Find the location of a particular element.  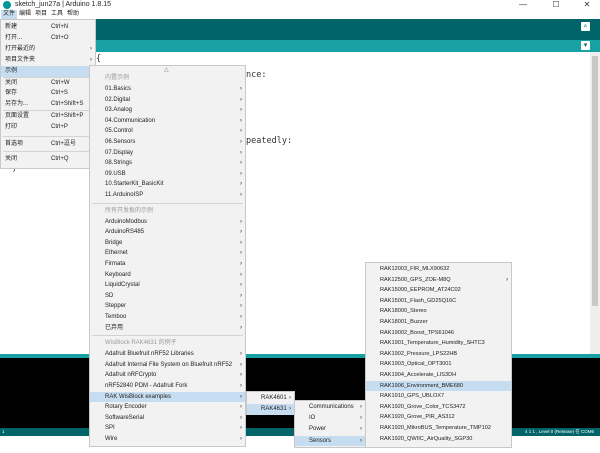

file-menu-item: 打开... Ctrl+O is located at coordinates (48, 38).